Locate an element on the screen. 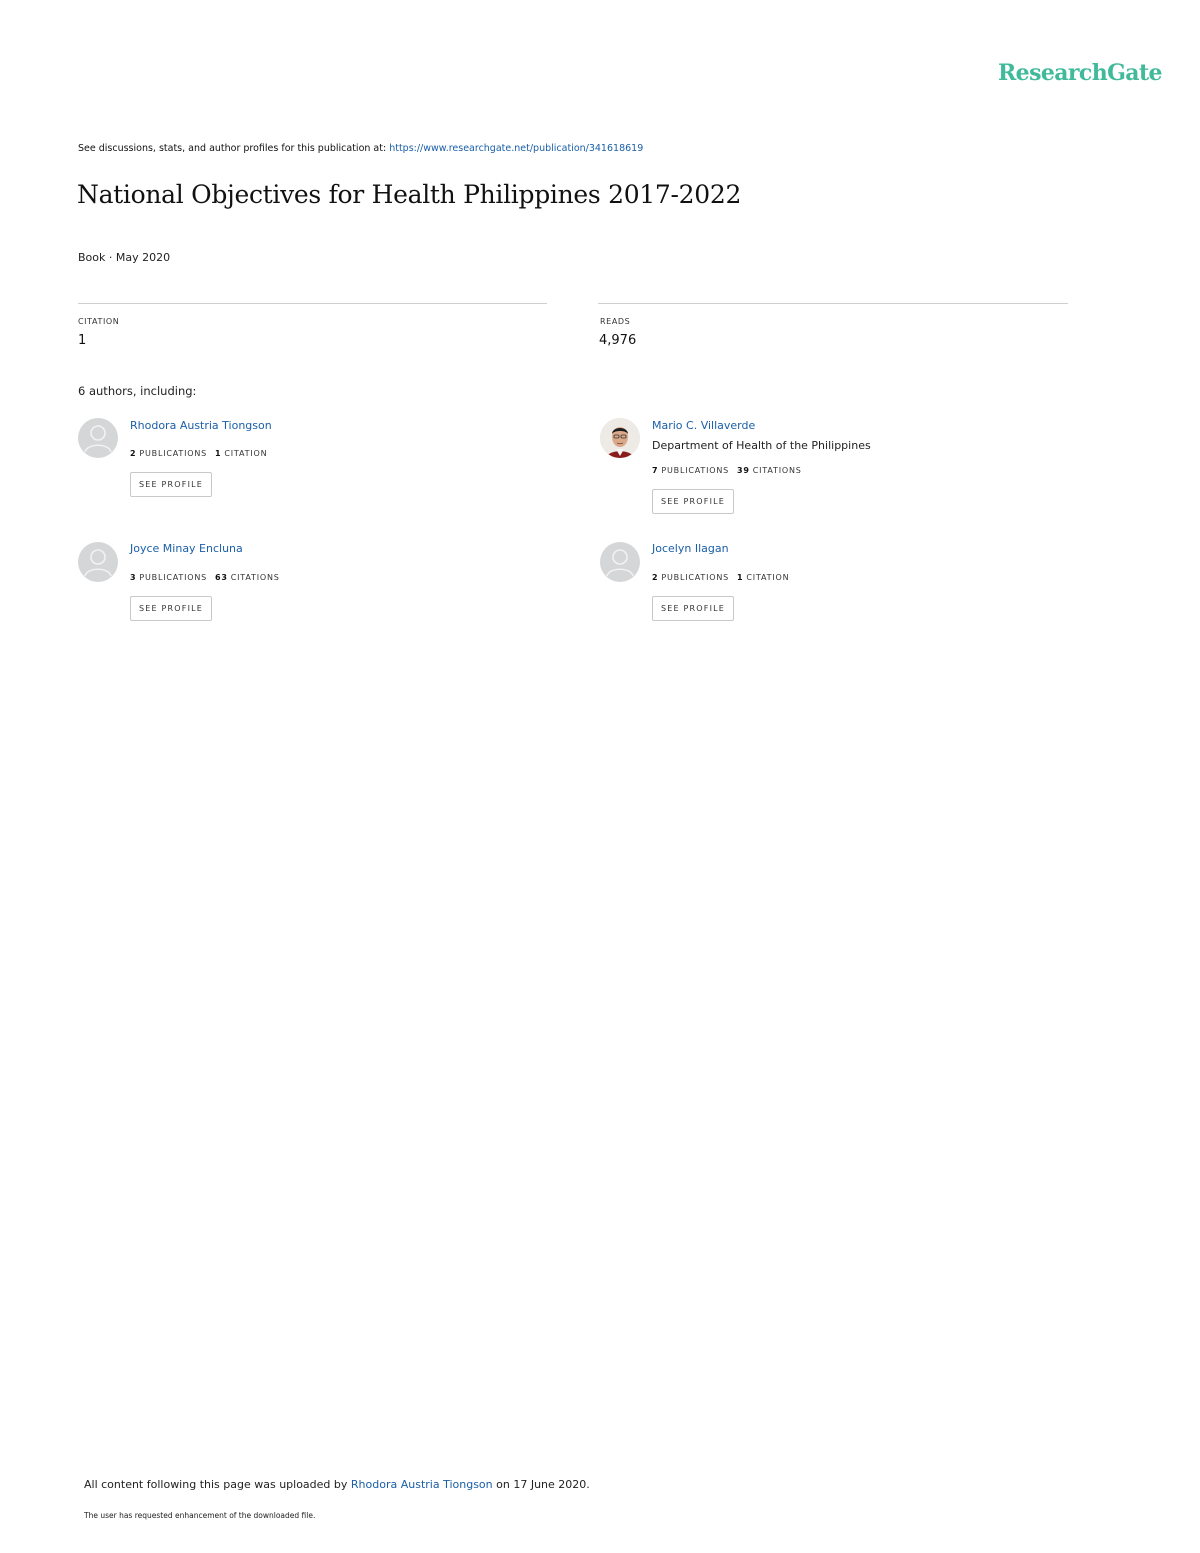 This screenshot has width=1200, height=1553. publication-meta: Book · May 2020 is located at coordinates (124, 257).